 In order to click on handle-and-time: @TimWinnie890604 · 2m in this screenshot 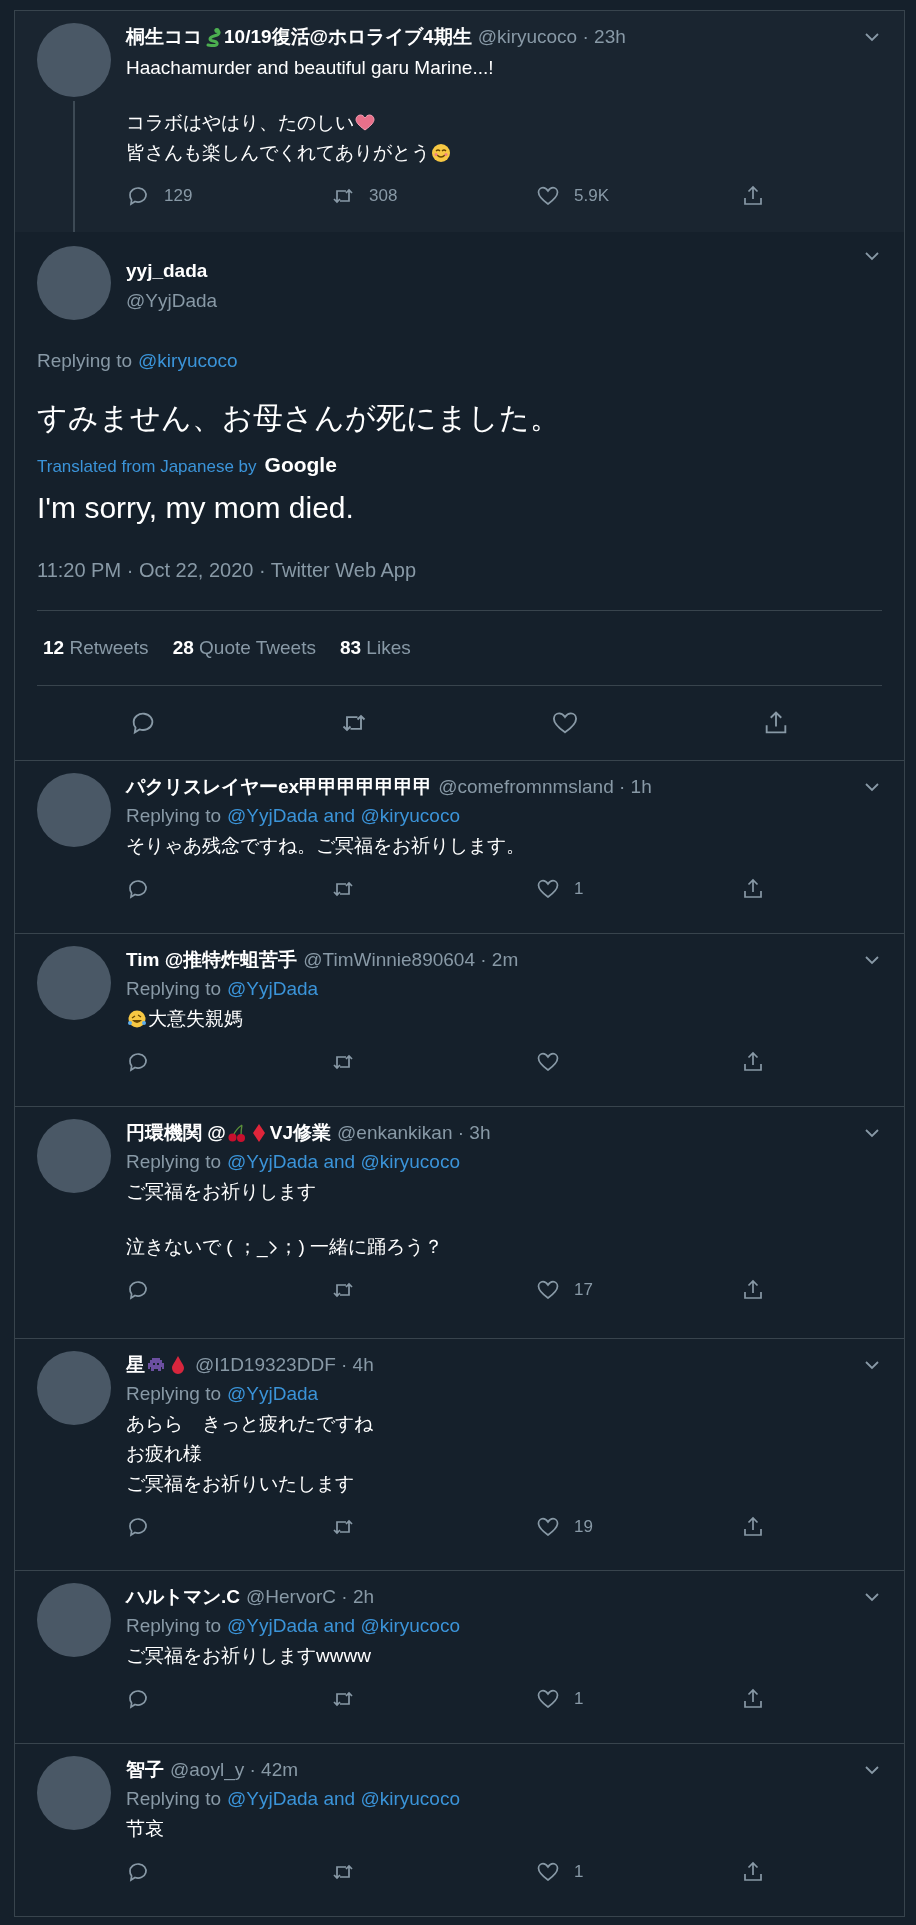, I will do `click(411, 960)`.